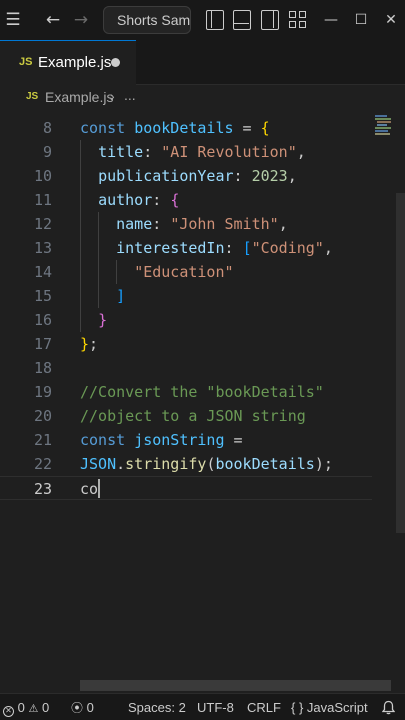  I want to click on code-line: 13 interestedIn: ["Coding",, so click(186, 248).